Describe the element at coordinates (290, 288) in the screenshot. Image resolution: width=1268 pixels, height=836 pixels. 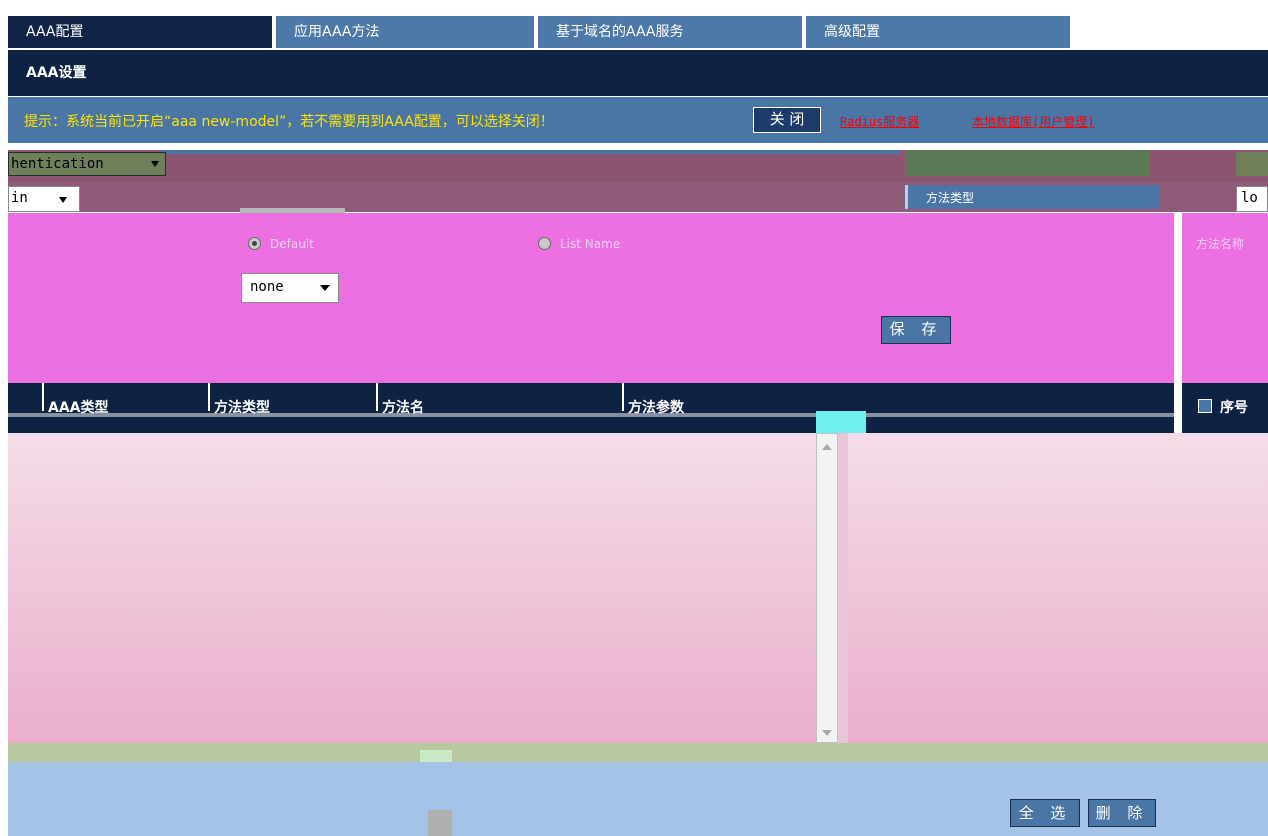
I see `method-select: none` at that location.